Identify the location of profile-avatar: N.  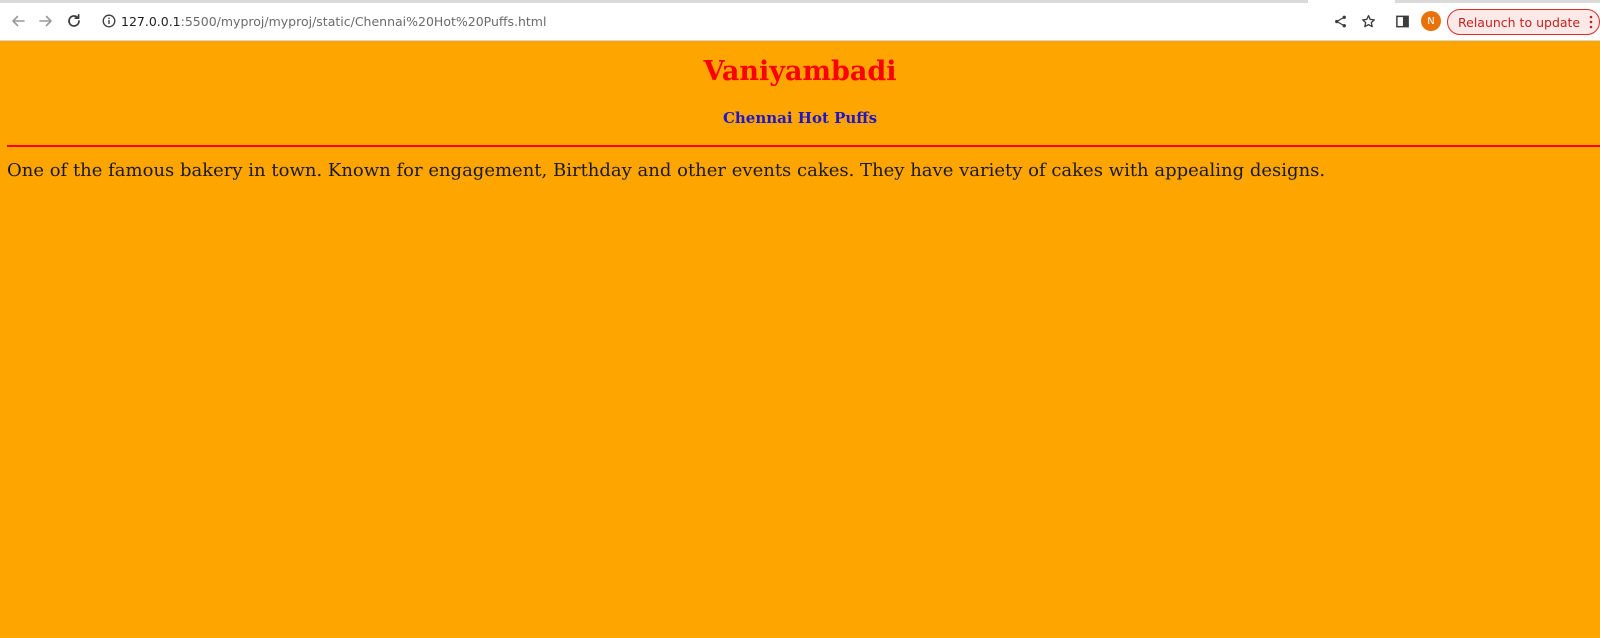
(1431, 21).